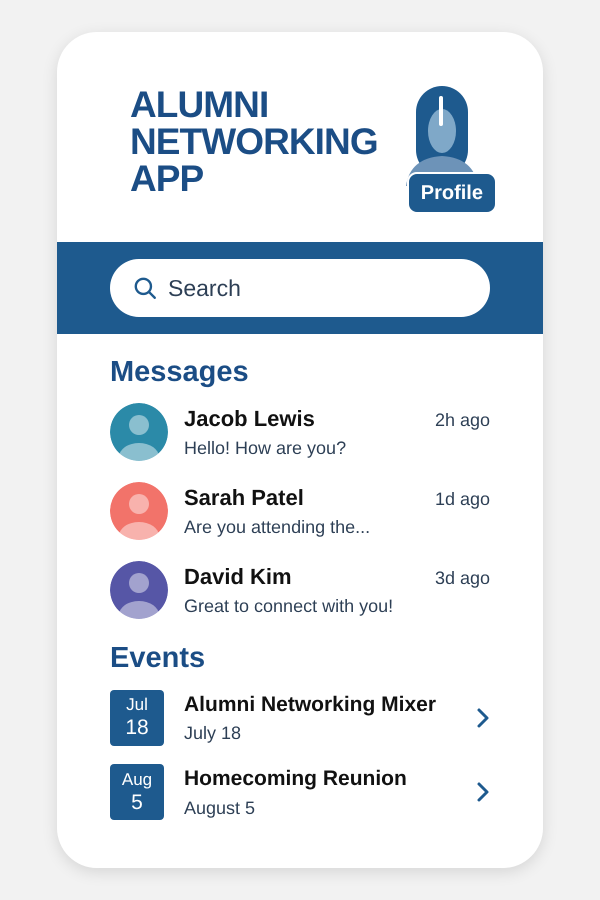 Image resolution: width=600 pixels, height=900 pixels. I want to click on event-title: Homecoming Reunion, so click(296, 779).